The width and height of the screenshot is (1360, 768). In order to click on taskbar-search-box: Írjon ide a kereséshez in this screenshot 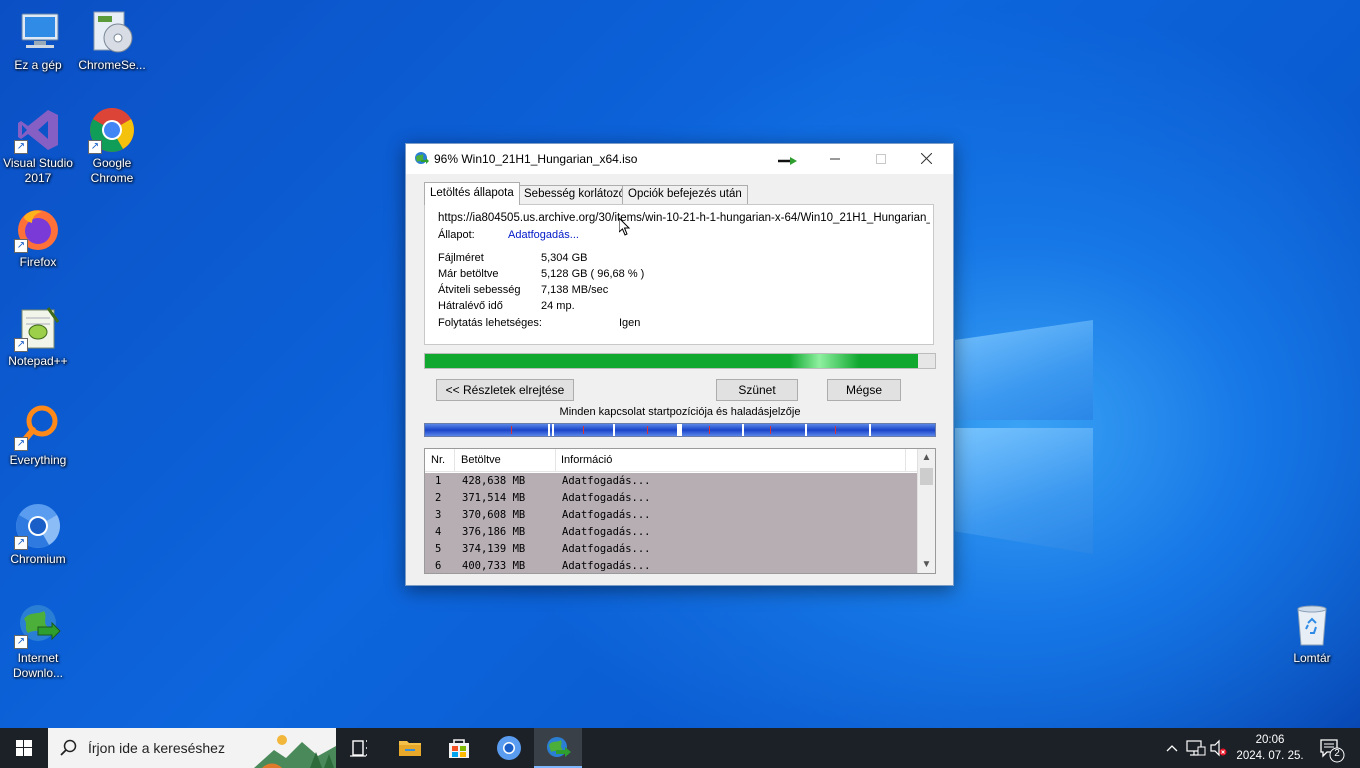, I will do `click(192, 748)`.